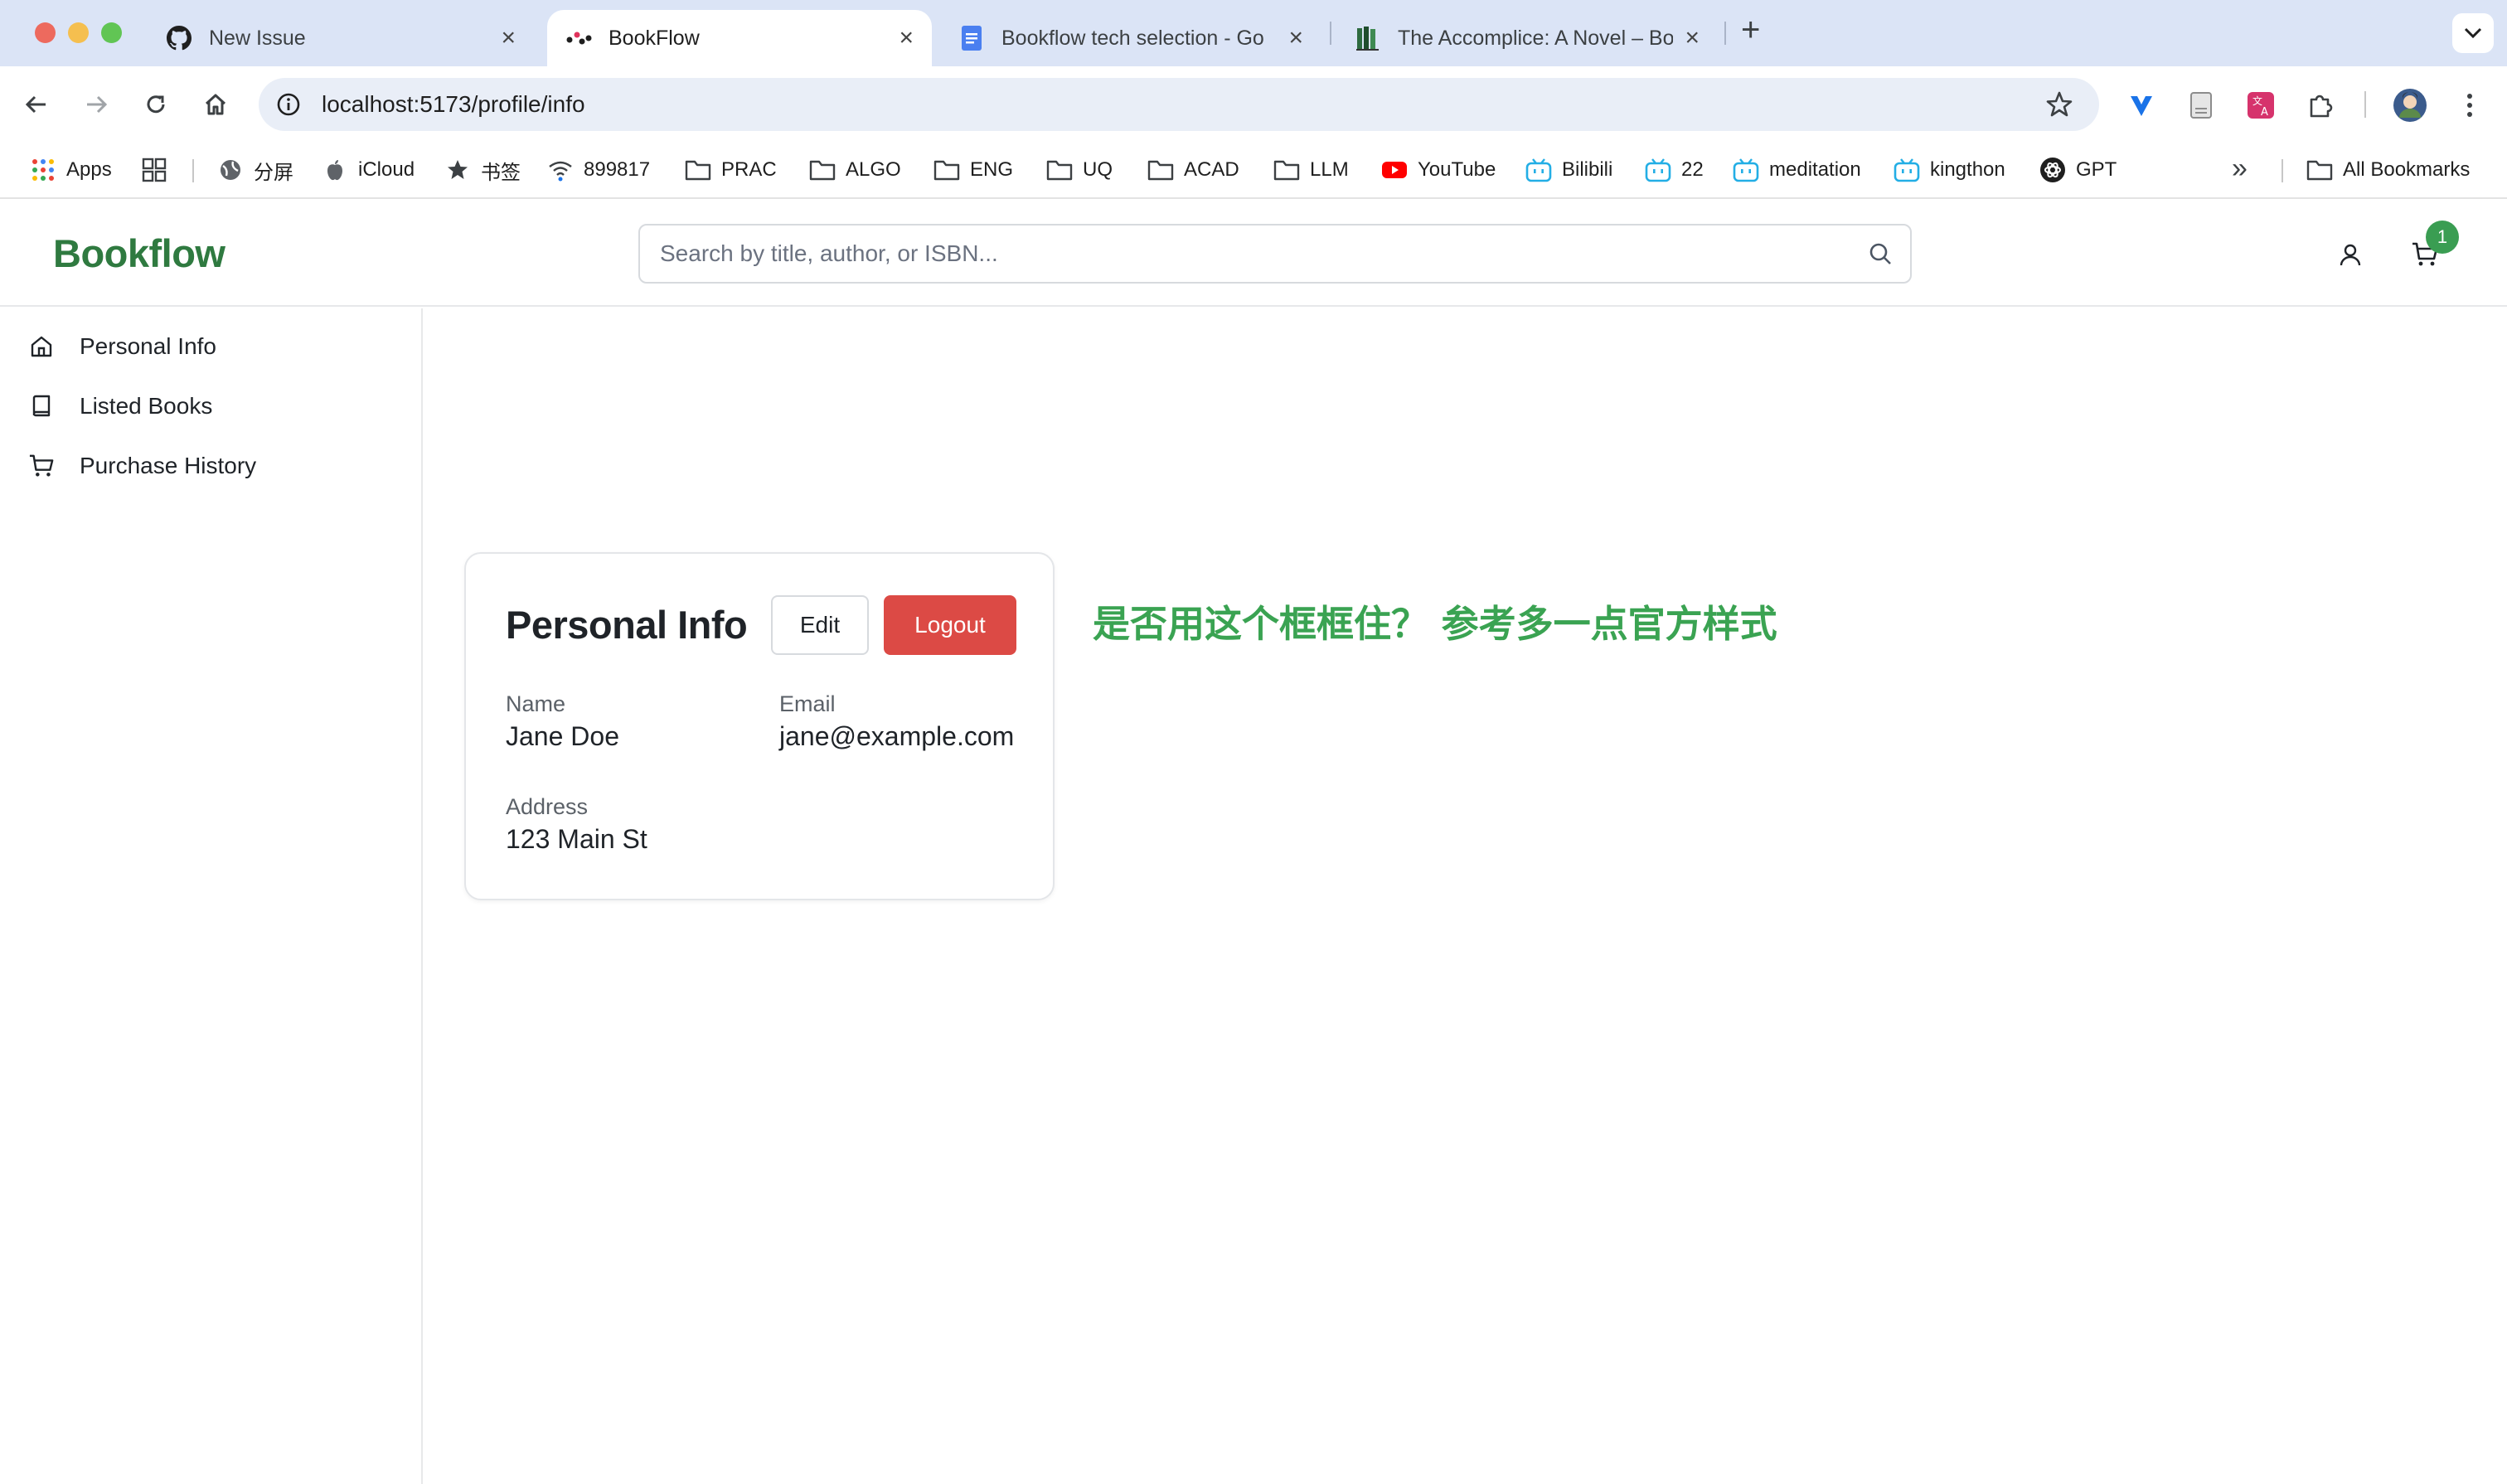 The image size is (2507, 1484). I want to click on sidebar-item-purchase-history: Purchase History, so click(210, 465).